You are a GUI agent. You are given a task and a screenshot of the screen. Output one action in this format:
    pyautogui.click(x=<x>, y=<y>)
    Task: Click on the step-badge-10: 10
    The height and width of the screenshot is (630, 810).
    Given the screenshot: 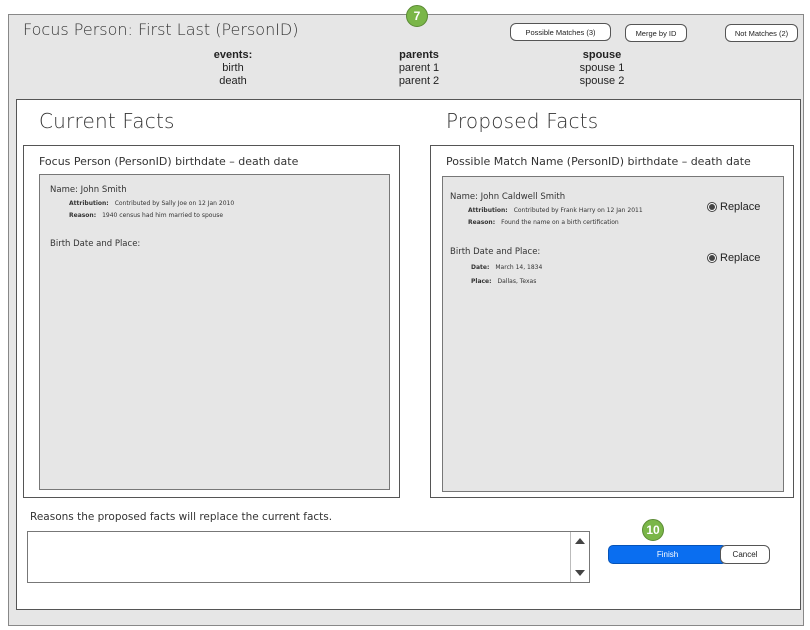 What is the action you would take?
    pyautogui.click(x=653, y=530)
    